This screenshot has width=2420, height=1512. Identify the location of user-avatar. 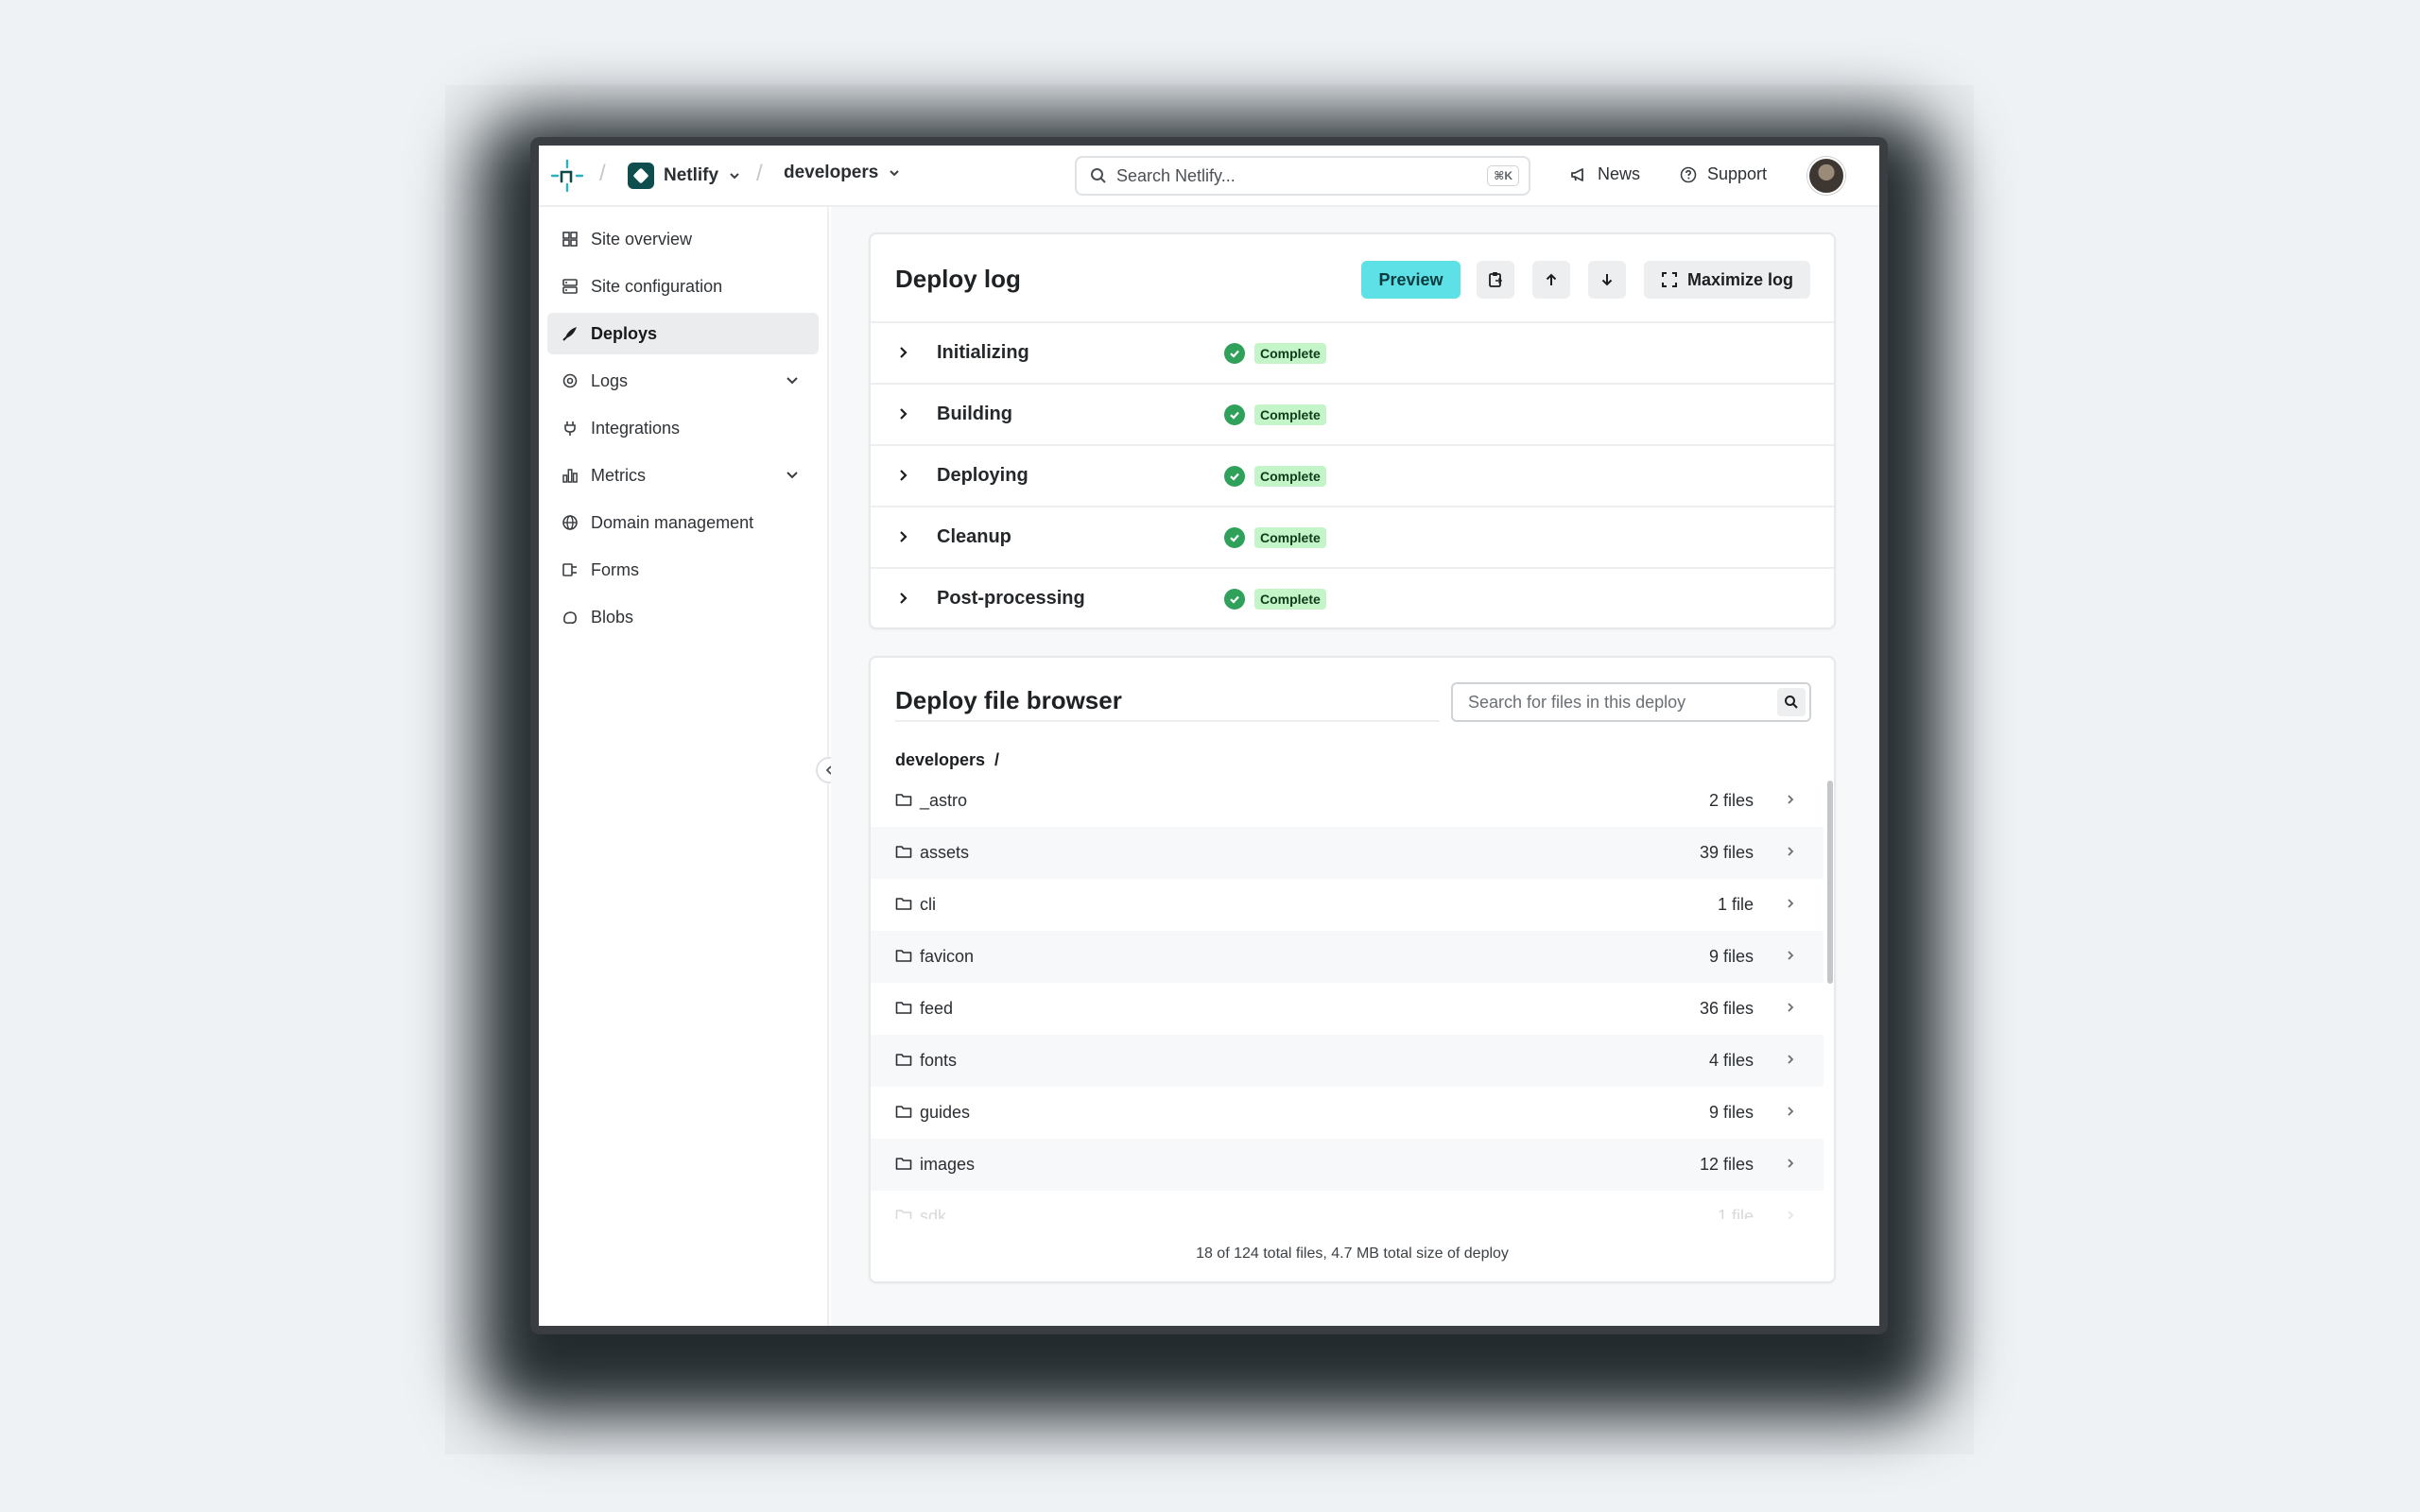
(1826, 176).